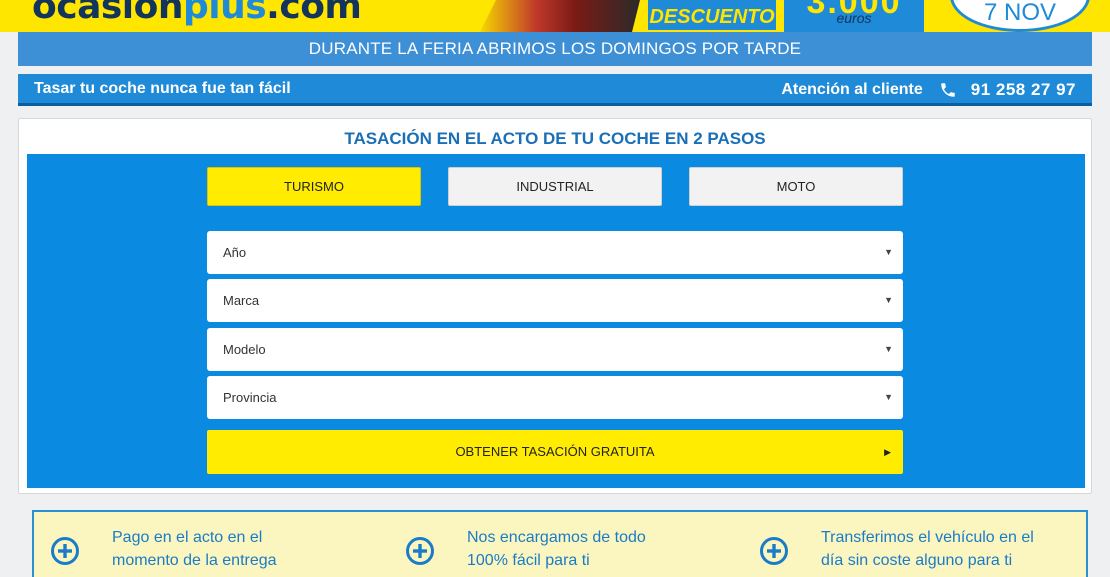  What do you see at coordinates (244, 349) in the screenshot?
I see `model-select-value: Modelo` at bounding box center [244, 349].